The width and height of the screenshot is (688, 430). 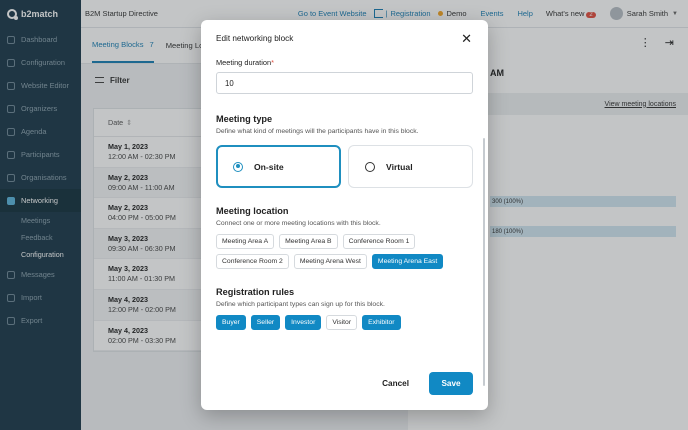 What do you see at coordinates (244, 119) in the screenshot?
I see `meeting-type-title: Meeting type` at bounding box center [244, 119].